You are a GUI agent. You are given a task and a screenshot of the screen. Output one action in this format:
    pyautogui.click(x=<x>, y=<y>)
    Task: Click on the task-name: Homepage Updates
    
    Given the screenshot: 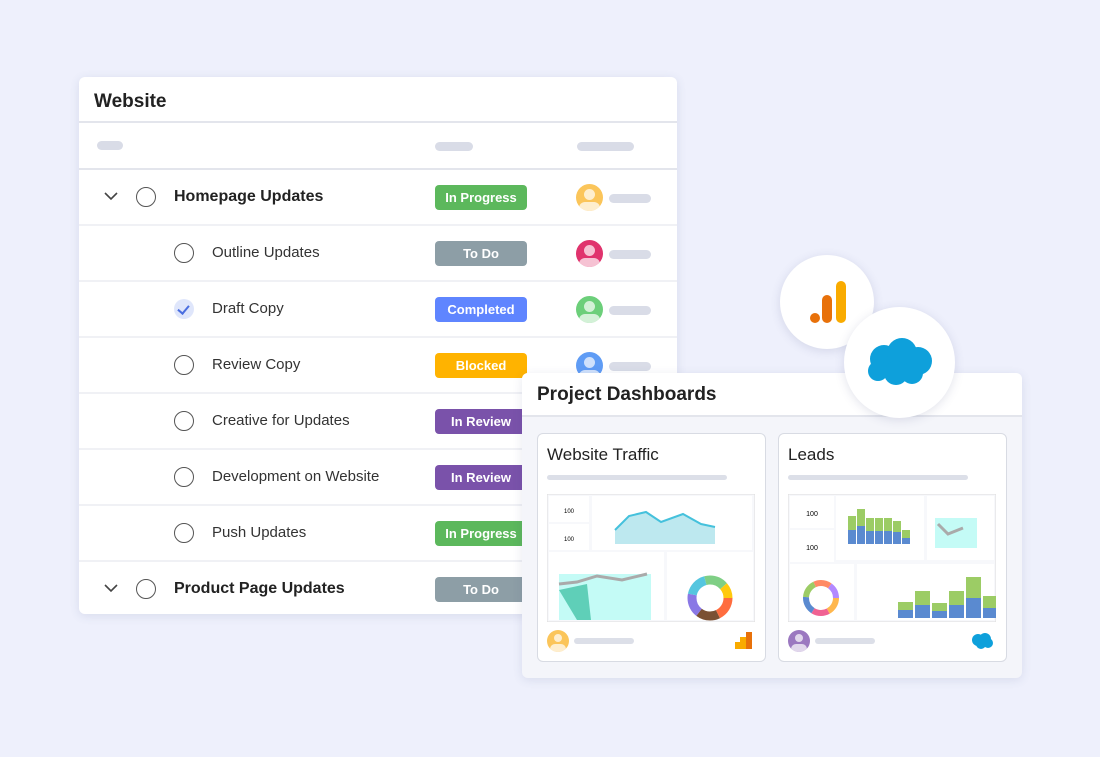 What is the action you would take?
    pyautogui.click(x=248, y=197)
    